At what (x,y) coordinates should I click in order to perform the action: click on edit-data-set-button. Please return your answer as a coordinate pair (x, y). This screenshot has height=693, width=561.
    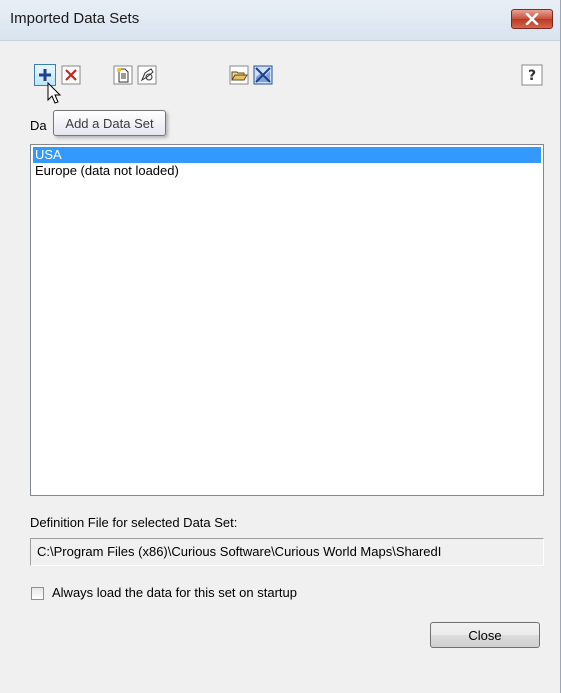
    Looking at the image, I should click on (147, 75).